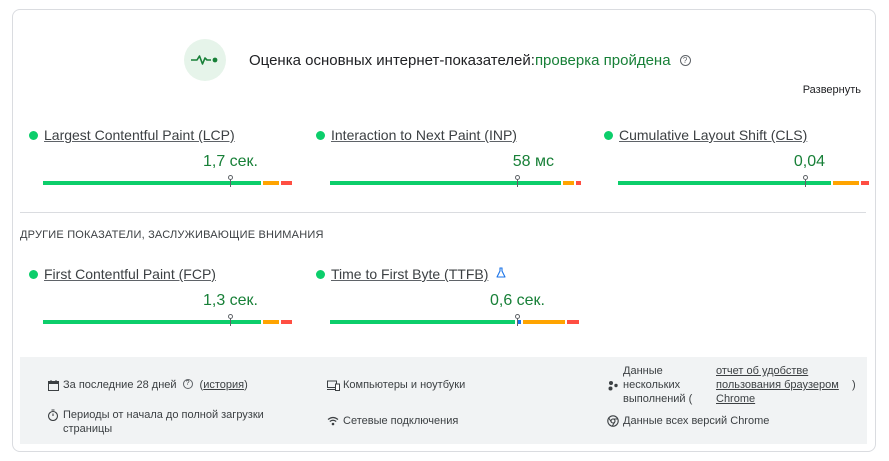 Image resolution: width=889 pixels, height=461 pixels. Describe the element at coordinates (443, 212) in the screenshot. I see `section-divider` at that location.